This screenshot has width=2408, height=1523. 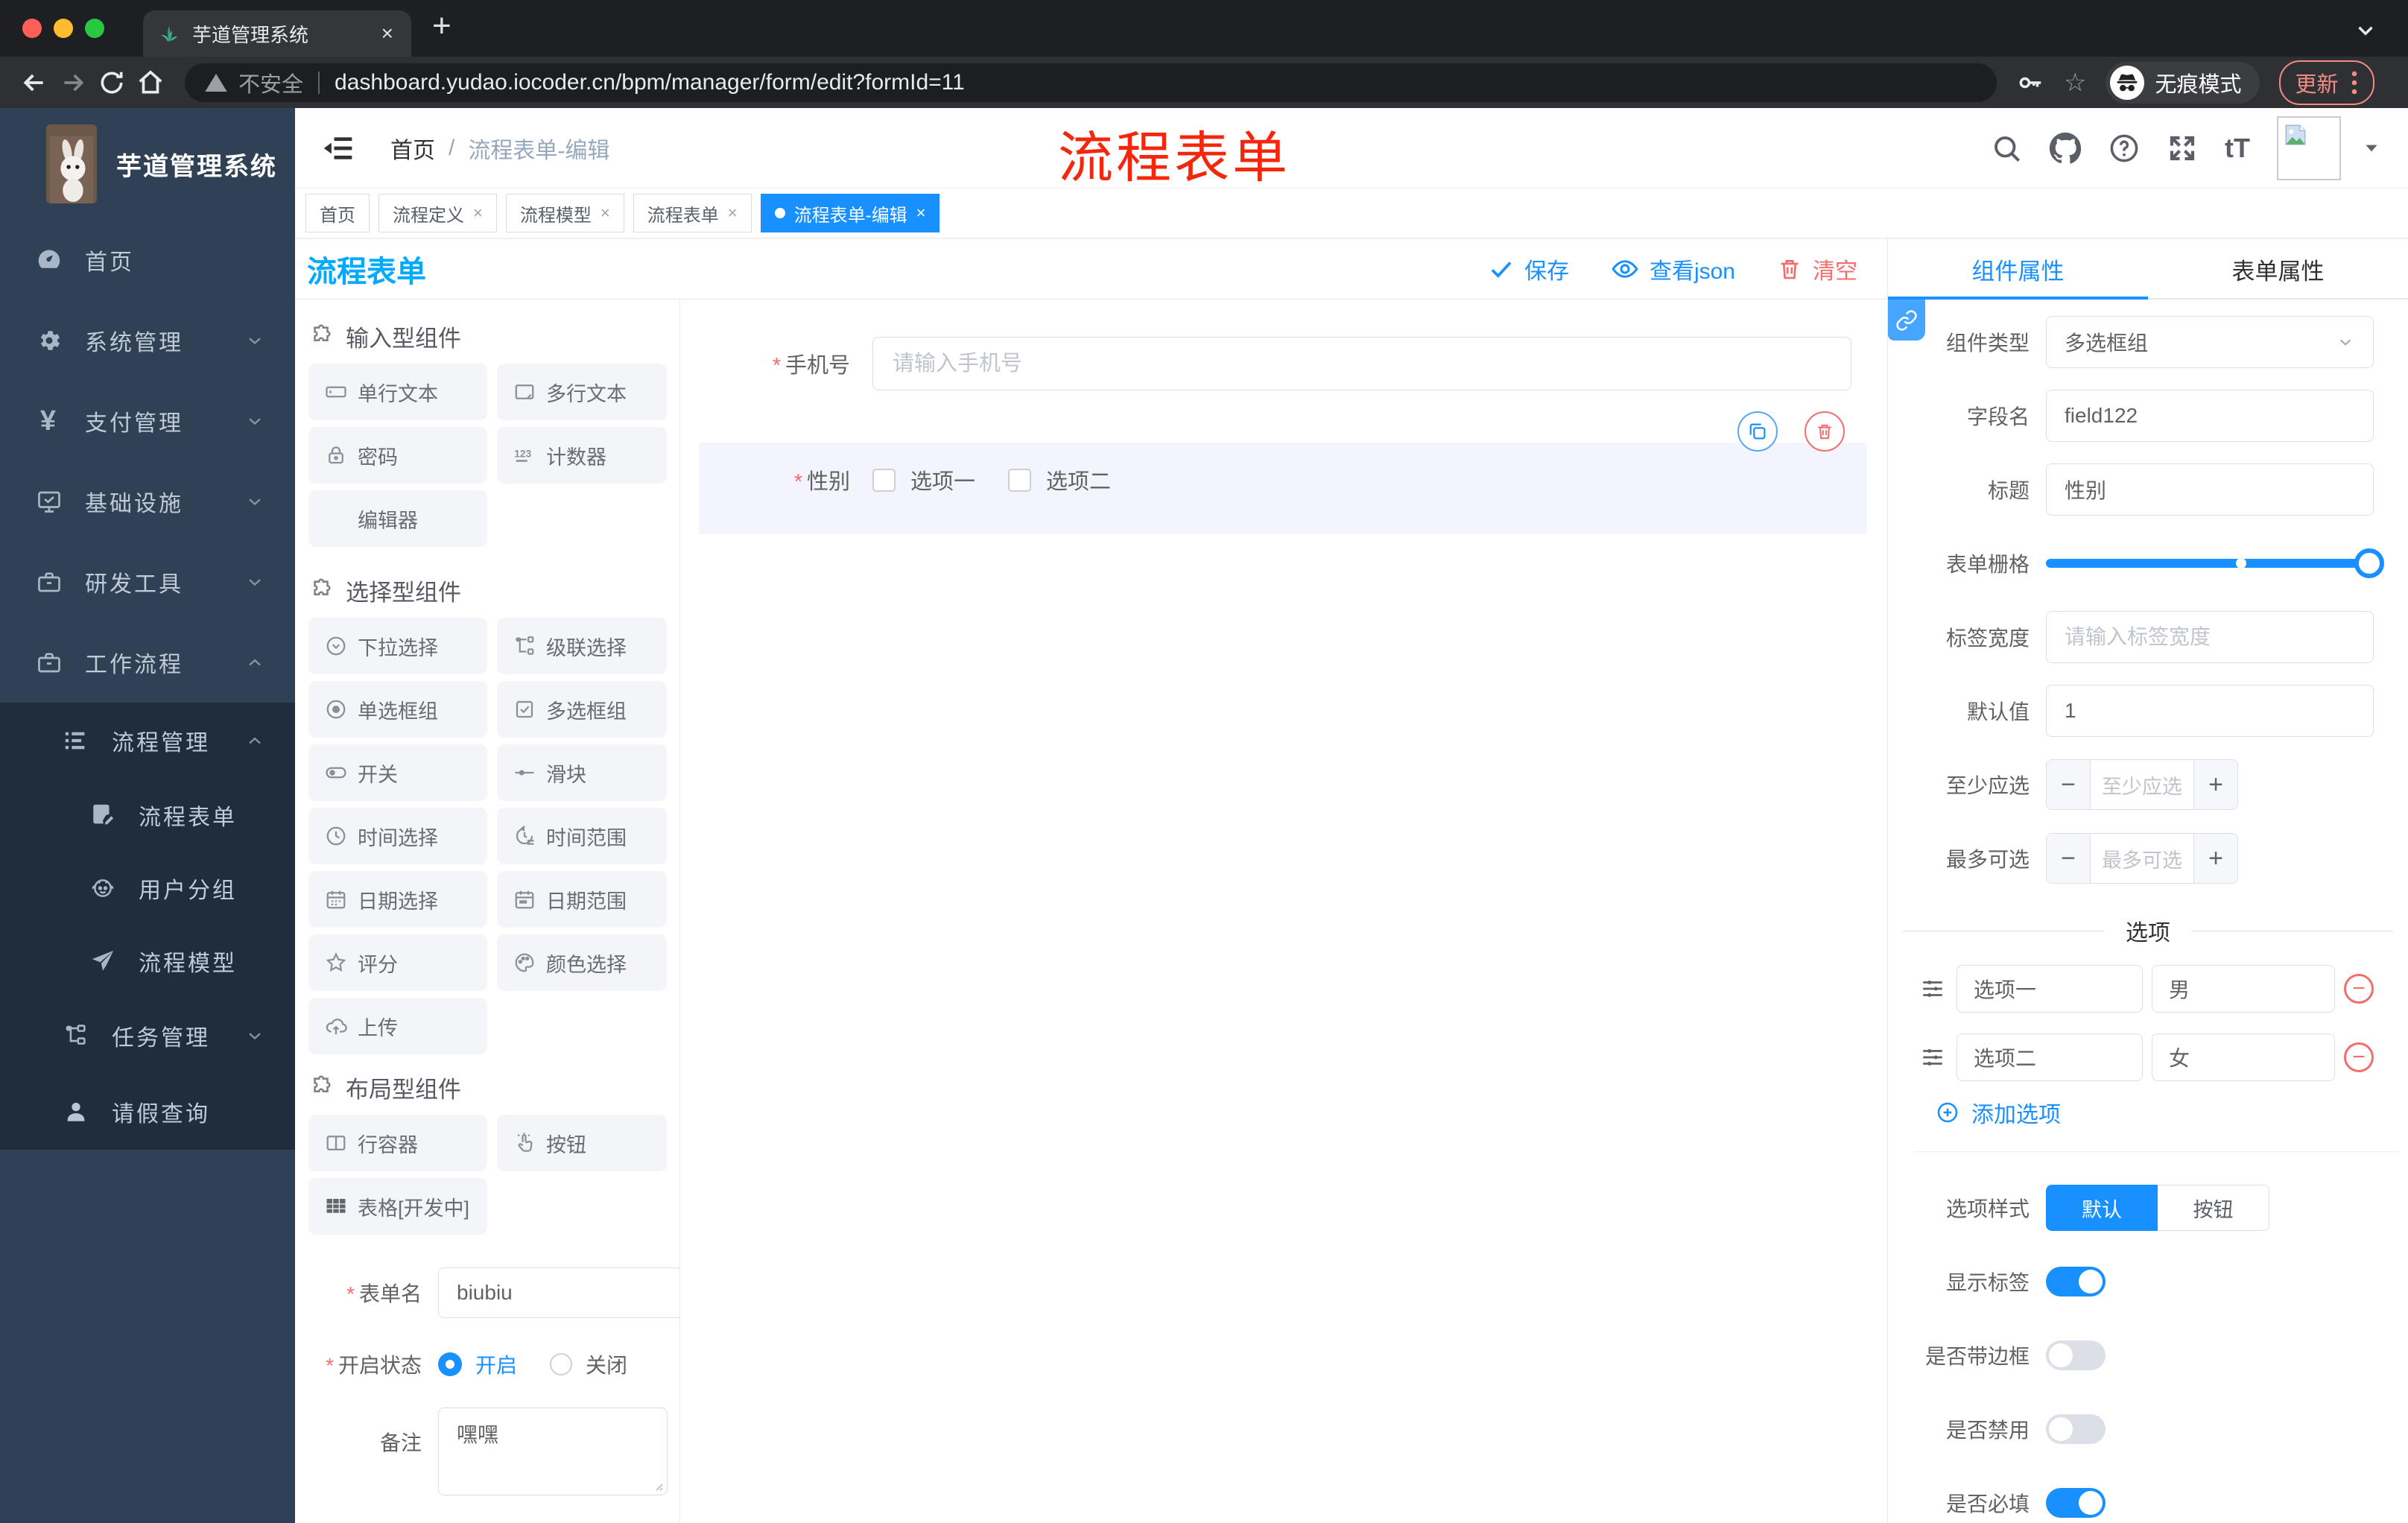 What do you see at coordinates (2049, 989) in the screenshot?
I see `option-label-input` at bounding box center [2049, 989].